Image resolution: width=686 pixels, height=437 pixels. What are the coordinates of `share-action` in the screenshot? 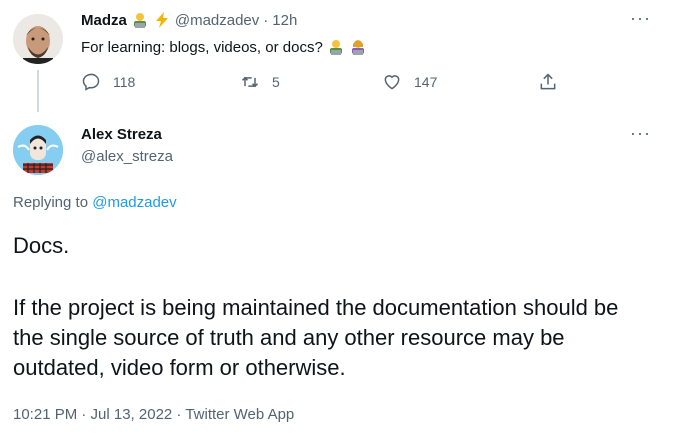 It's located at (548, 82).